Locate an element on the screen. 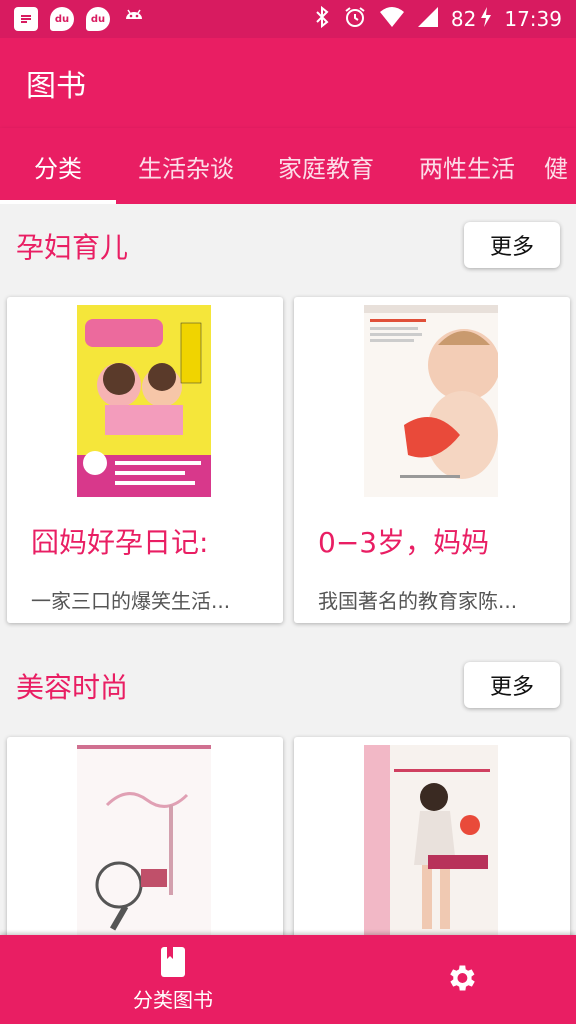  charging-icon is located at coordinates (486, 19).